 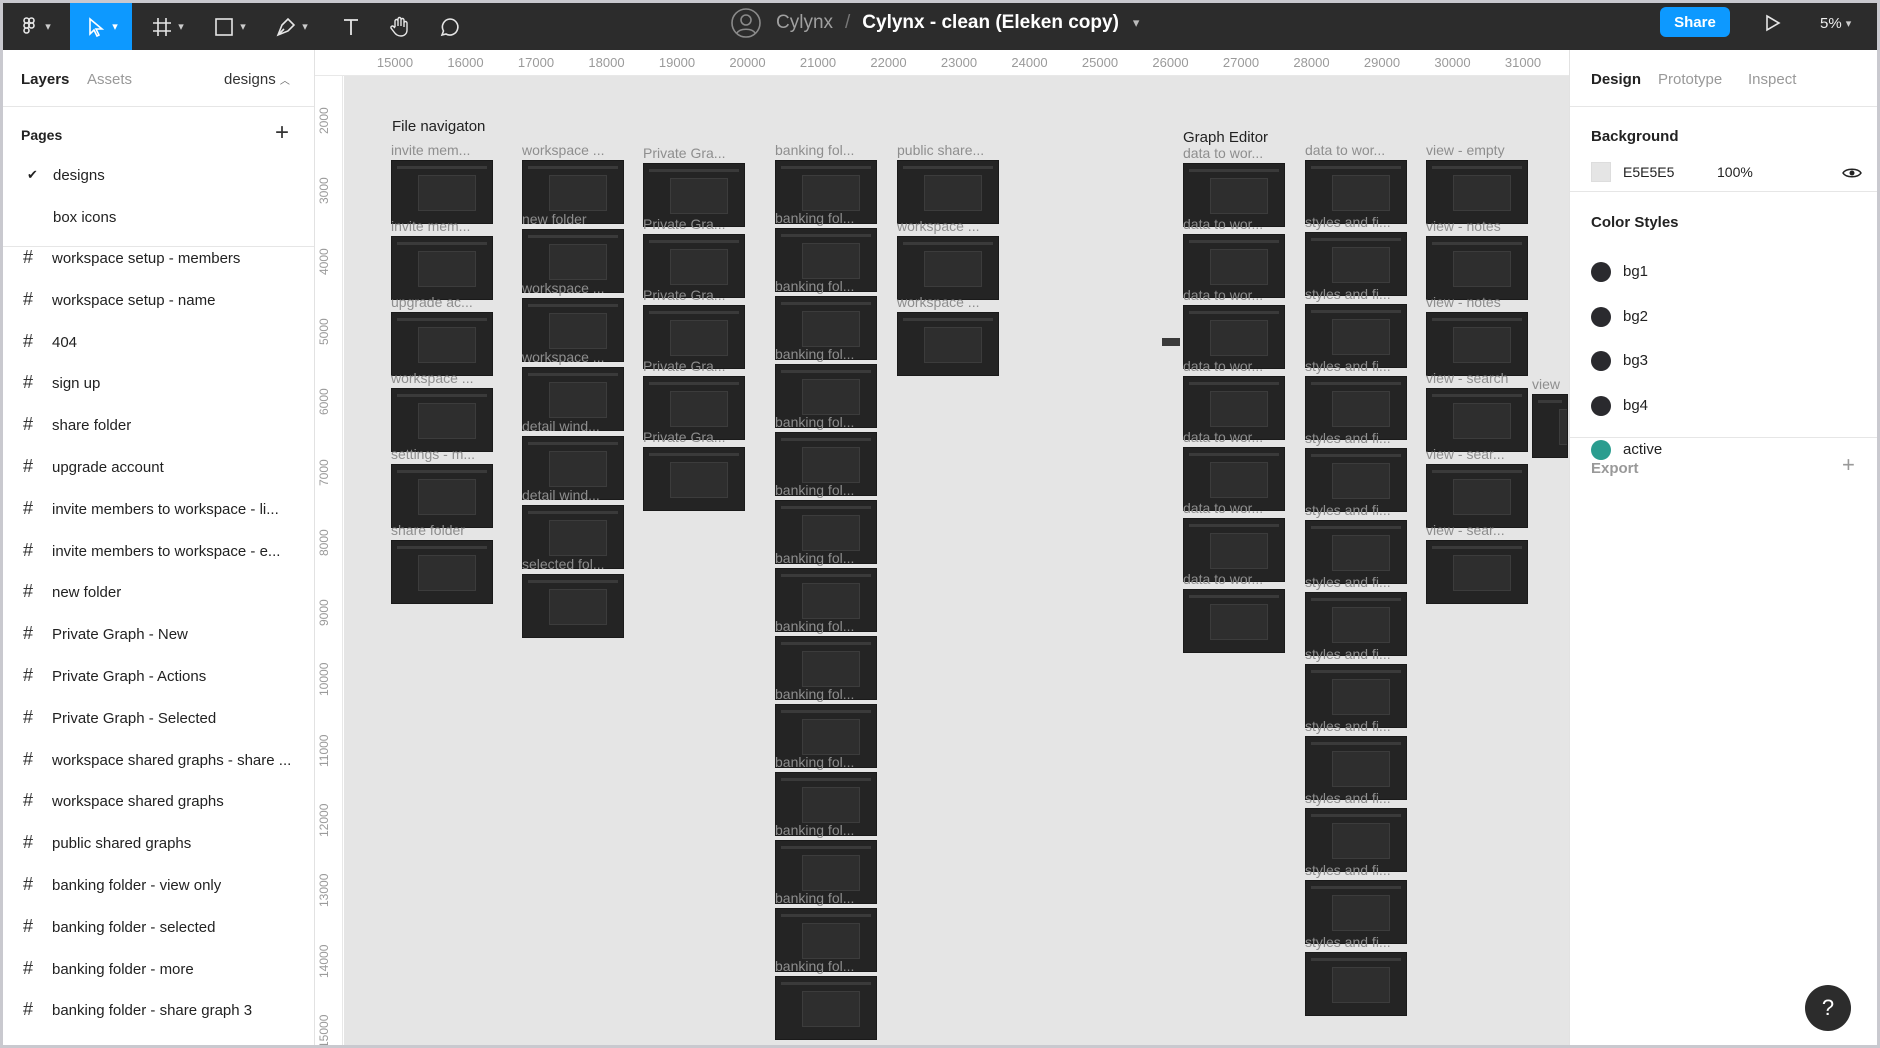 What do you see at coordinates (101, 26) in the screenshot?
I see `move-tool-button: ▾` at bounding box center [101, 26].